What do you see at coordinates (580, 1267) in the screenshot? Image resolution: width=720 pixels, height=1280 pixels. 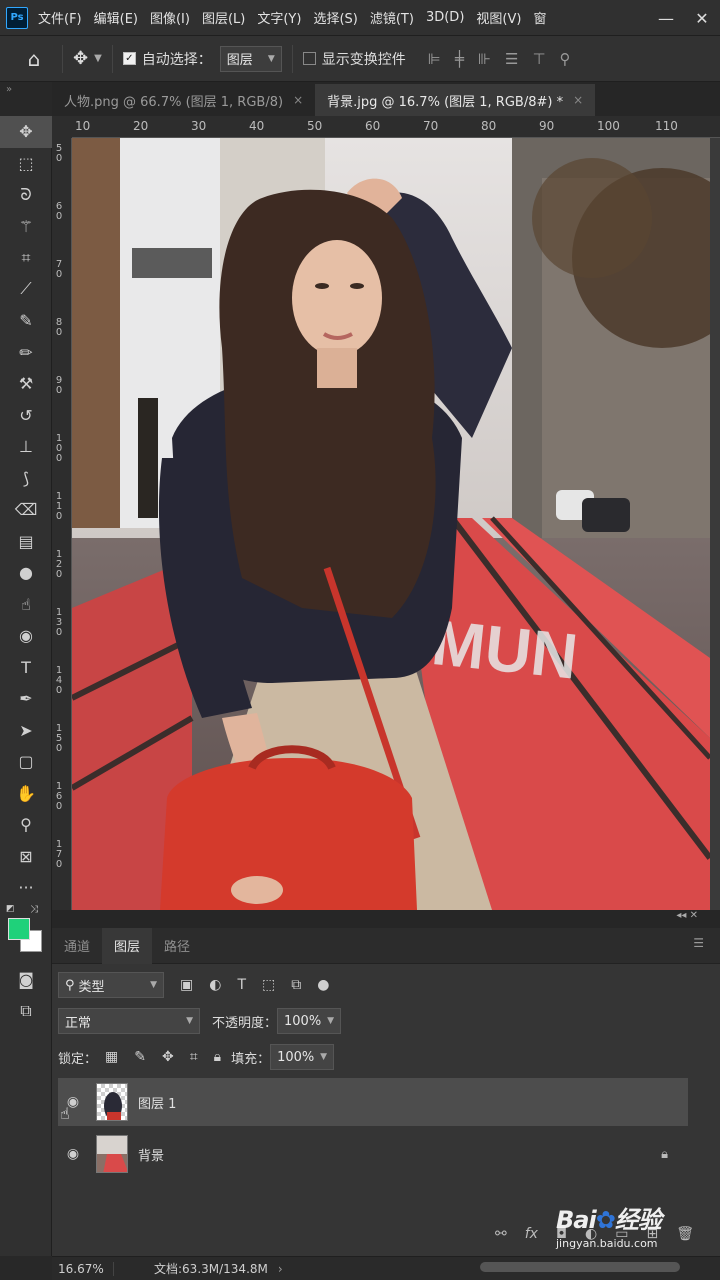 I see `horizontal-scrollbar` at bounding box center [580, 1267].